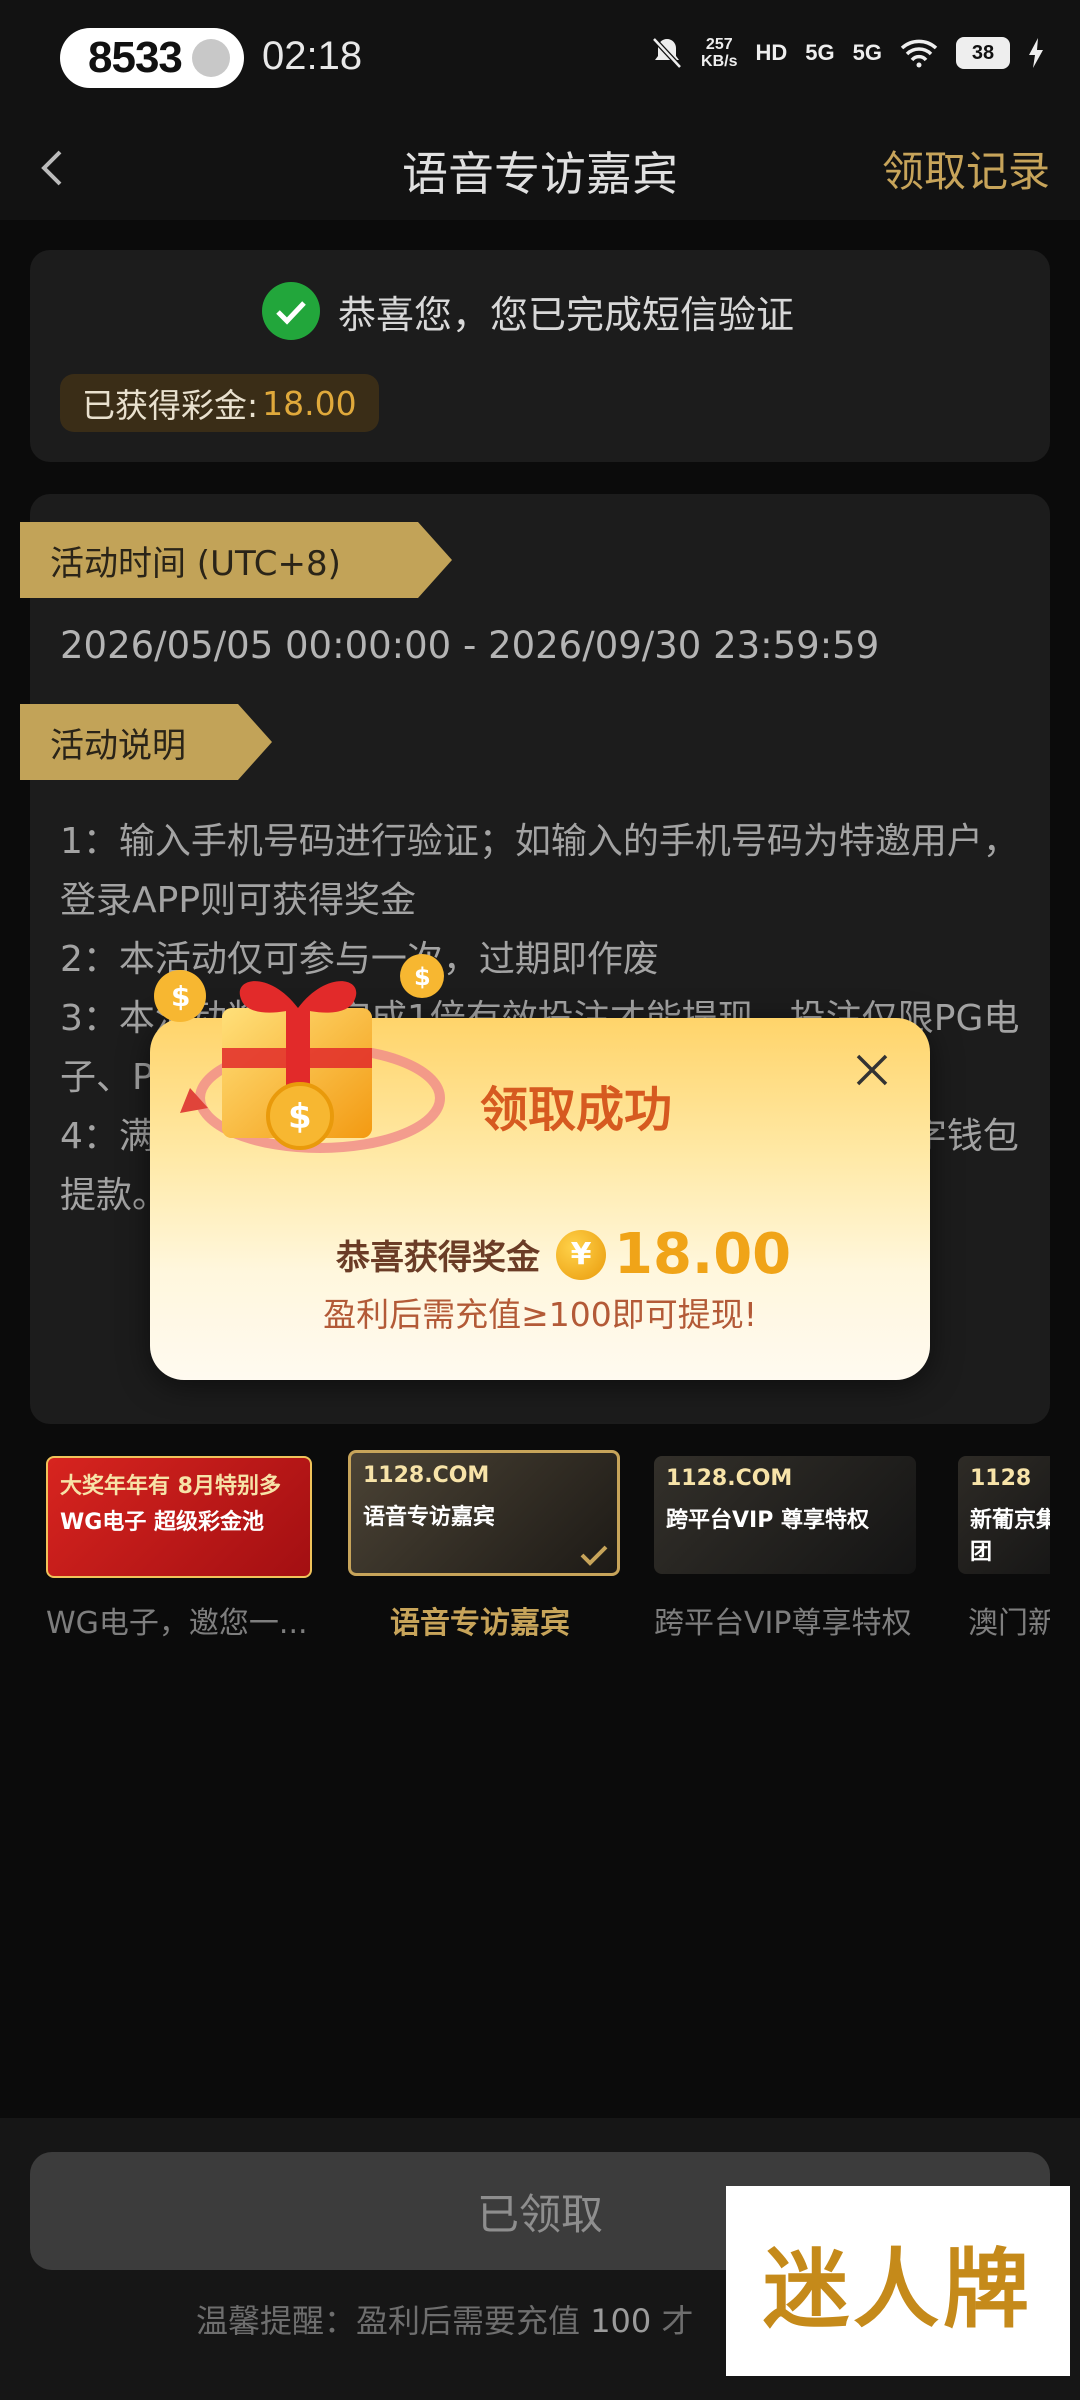  Describe the element at coordinates (438, 1258) in the screenshot. I see `prize-label: 恭喜获得奖金` at that location.